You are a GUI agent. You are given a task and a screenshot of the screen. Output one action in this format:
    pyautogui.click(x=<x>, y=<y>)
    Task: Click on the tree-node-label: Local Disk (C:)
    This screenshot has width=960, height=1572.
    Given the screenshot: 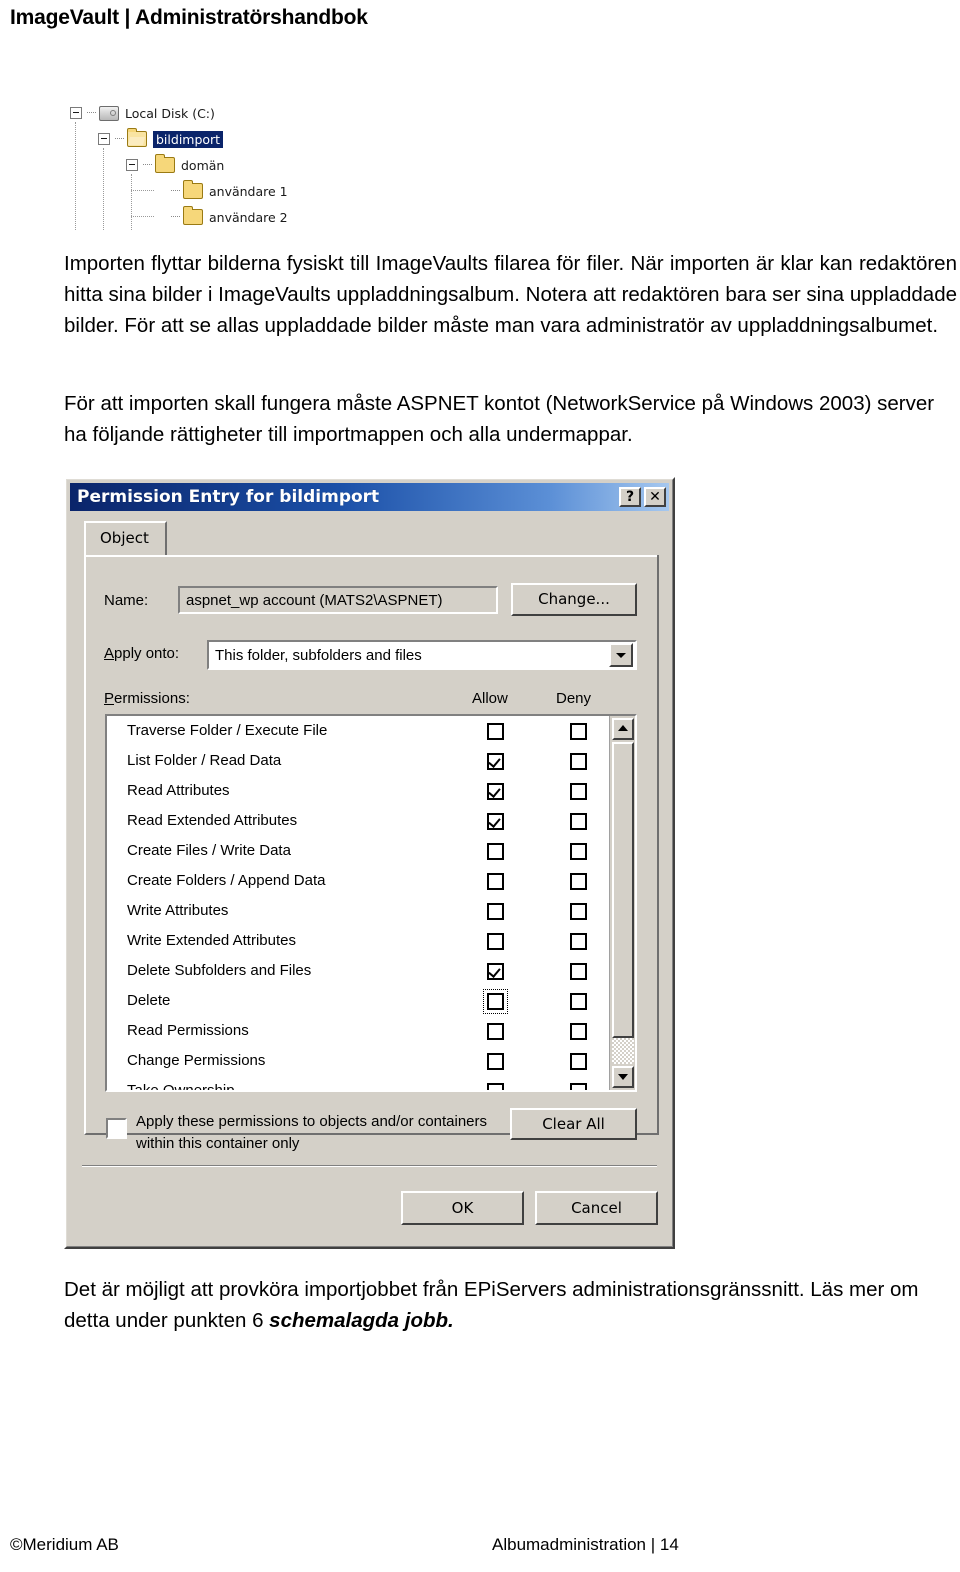 What is the action you would take?
    pyautogui.click(x=170, y=113)
    